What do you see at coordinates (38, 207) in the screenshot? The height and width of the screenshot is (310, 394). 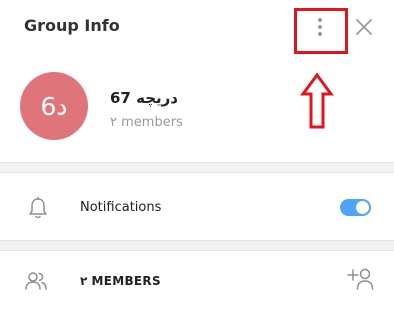 I see `bell-icon` at bounding box center [38, 207].